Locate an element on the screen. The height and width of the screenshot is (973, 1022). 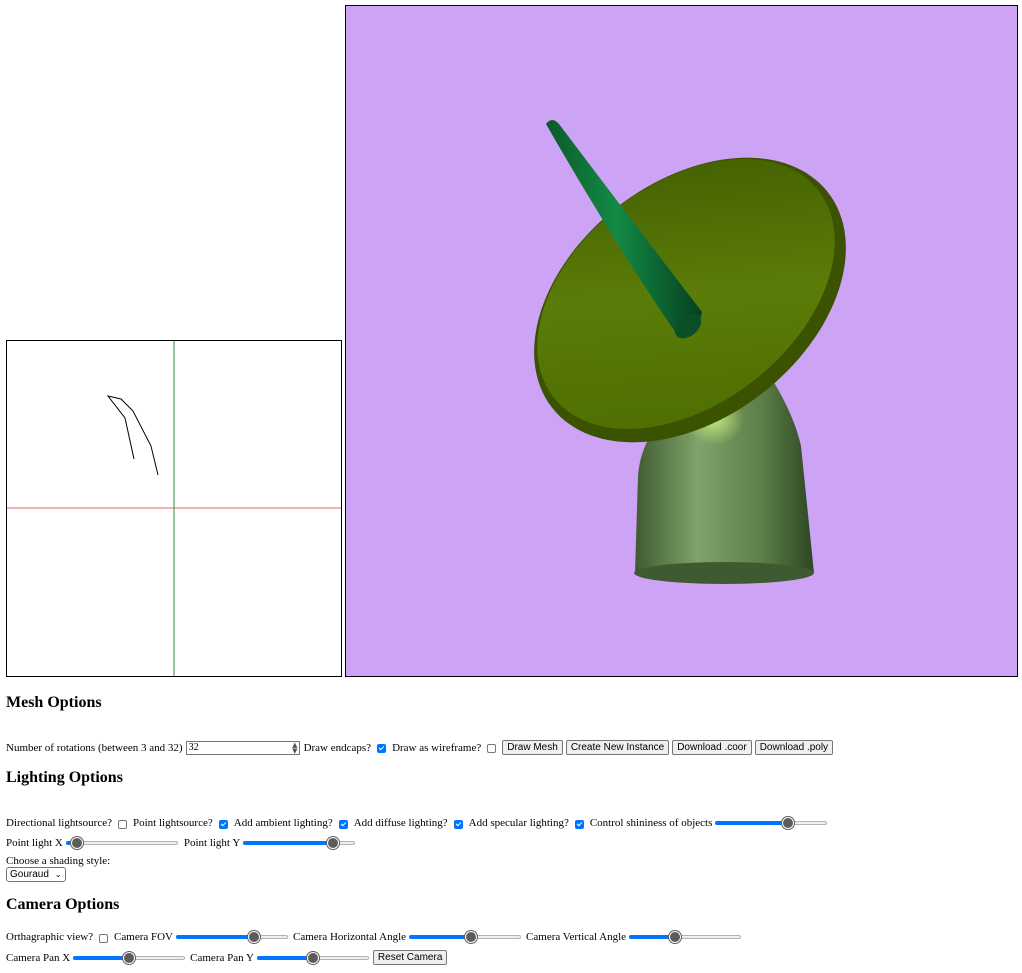
rotations-input: 32 ▲ ▼ is located at coordinates (242, 747).